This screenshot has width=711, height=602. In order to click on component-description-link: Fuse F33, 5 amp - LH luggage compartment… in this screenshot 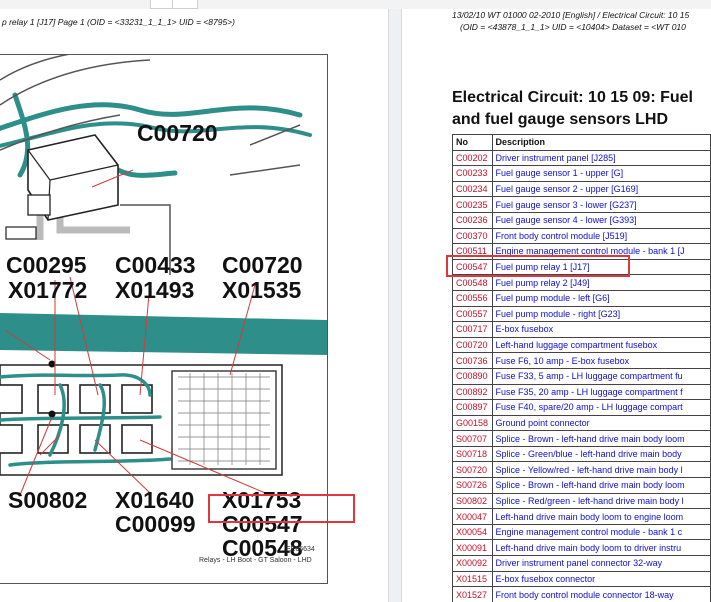, I will do `click(601, 376)`.